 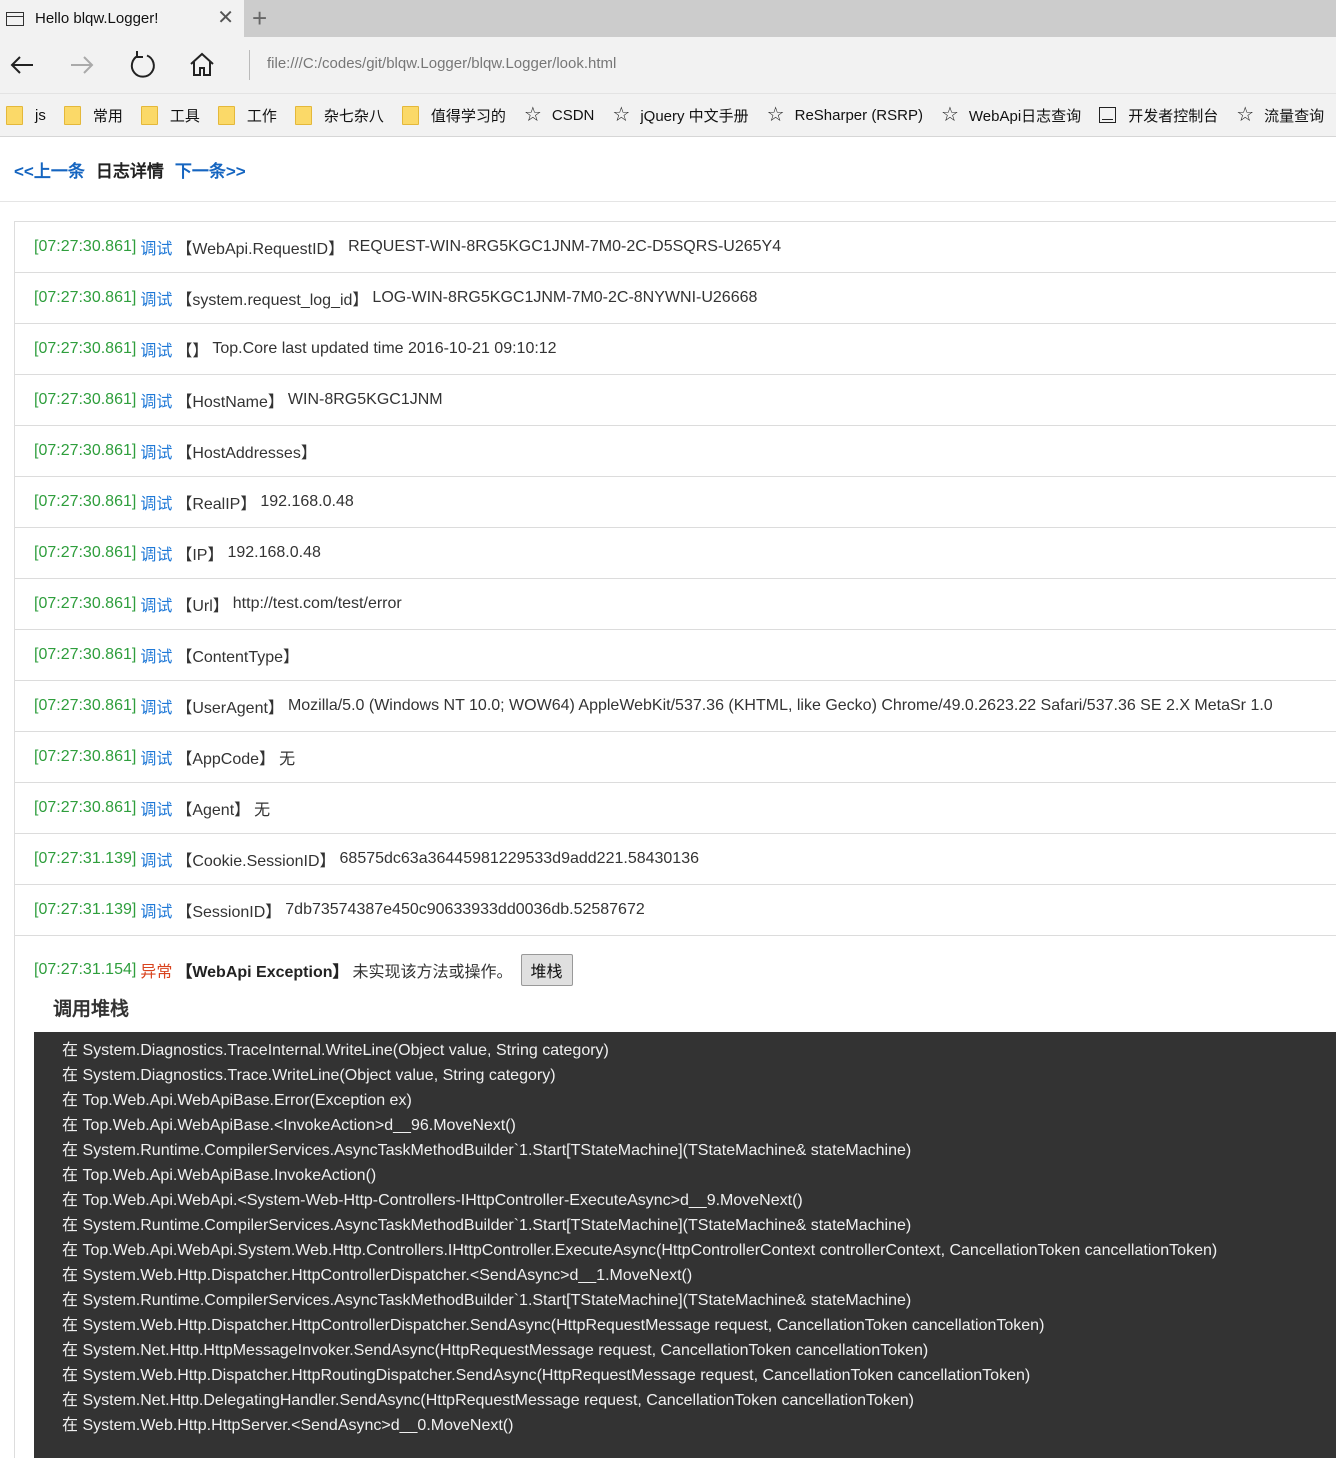 I want to click on favorite-item: 工作, so click(x=247, y=115).